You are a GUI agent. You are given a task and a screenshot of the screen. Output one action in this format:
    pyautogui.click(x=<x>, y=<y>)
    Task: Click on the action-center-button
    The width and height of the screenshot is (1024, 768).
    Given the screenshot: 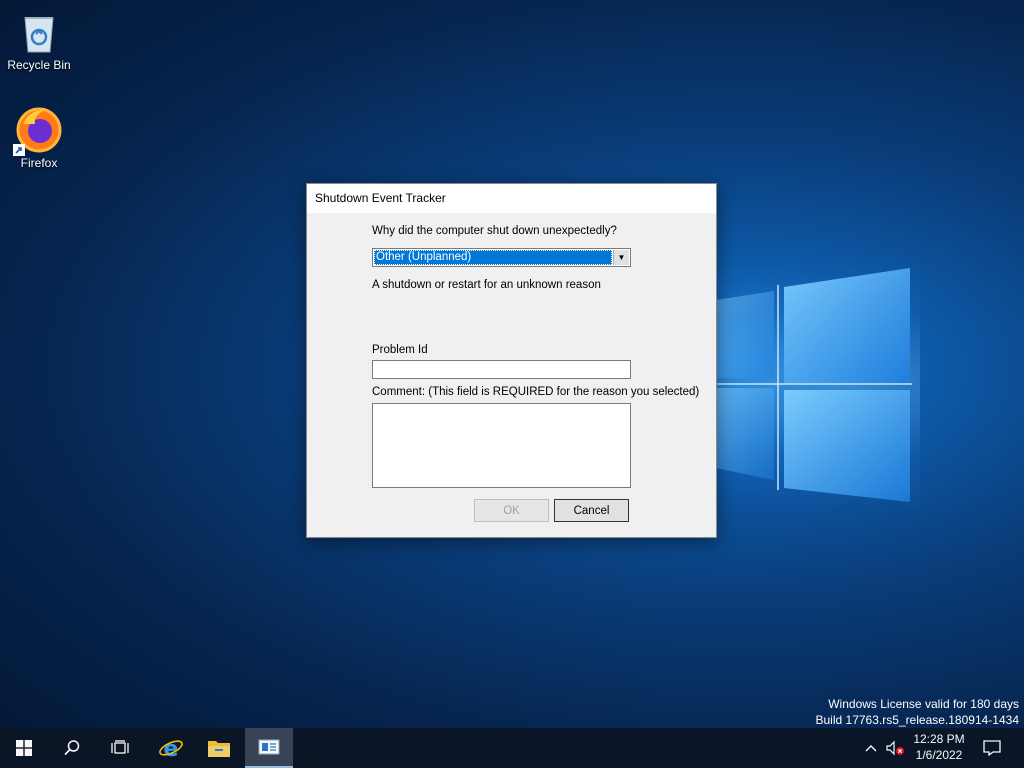 What is the action you would take?
    pyautogui.click(x=992, y=748)
    